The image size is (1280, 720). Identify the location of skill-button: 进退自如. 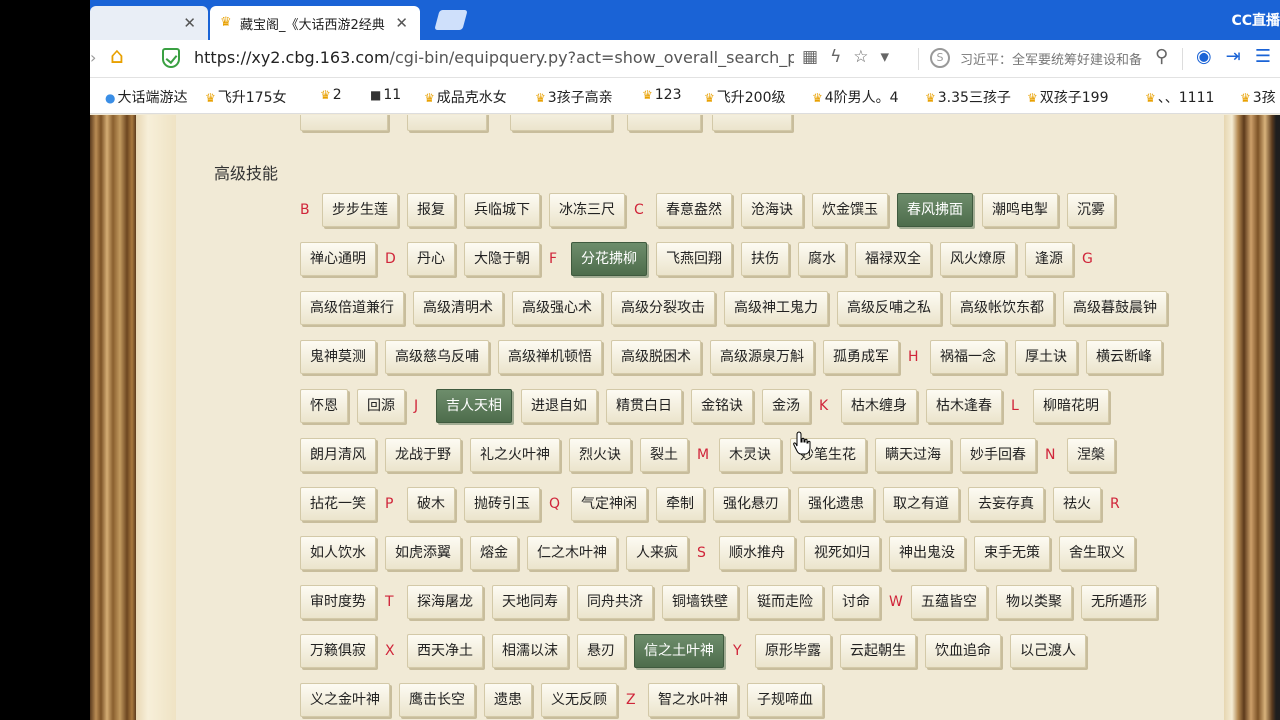
(559, 406).